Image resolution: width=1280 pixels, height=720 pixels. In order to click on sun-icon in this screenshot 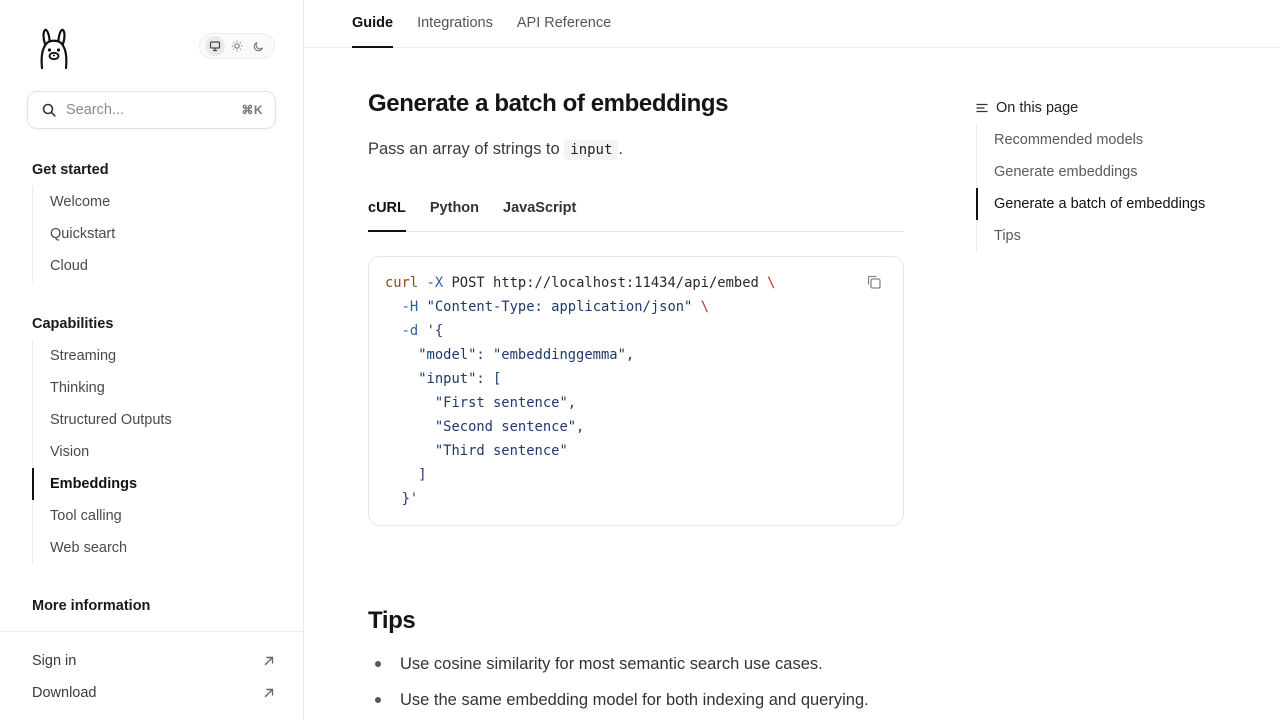, I will do `click(237, 46)`.